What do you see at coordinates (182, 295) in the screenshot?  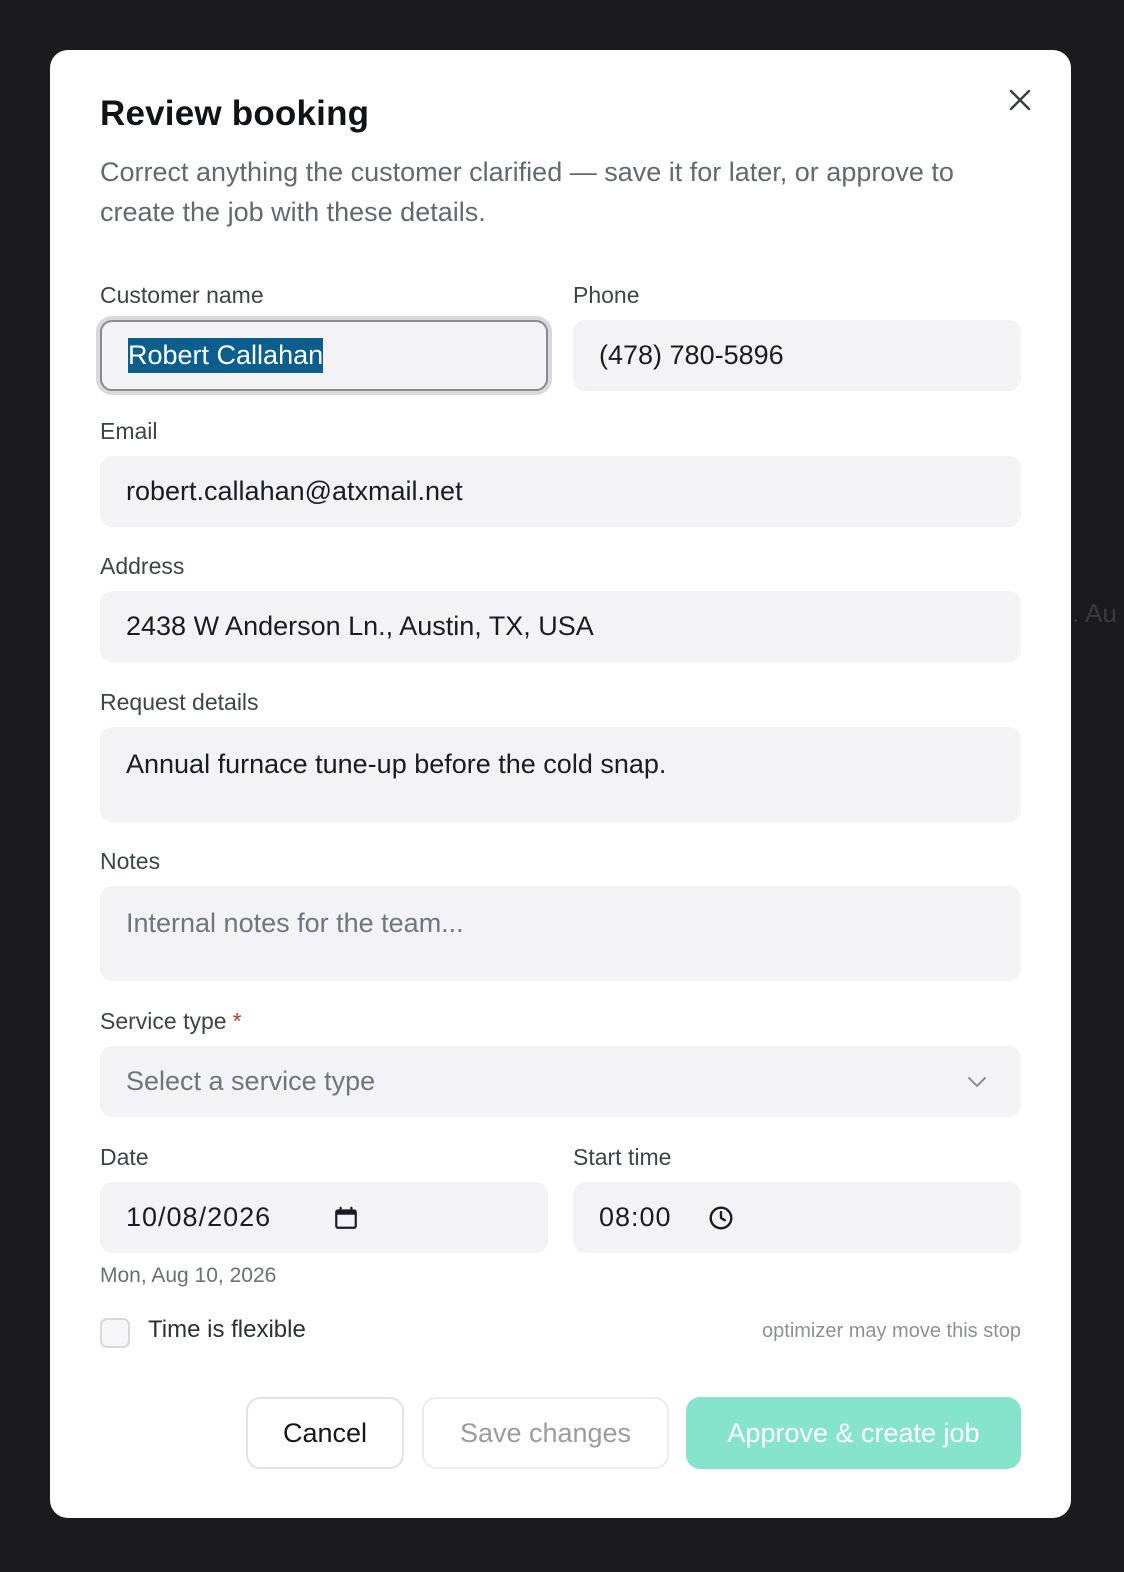 I see `customer-name-label: Customer name` at bounding box center [182, 295].